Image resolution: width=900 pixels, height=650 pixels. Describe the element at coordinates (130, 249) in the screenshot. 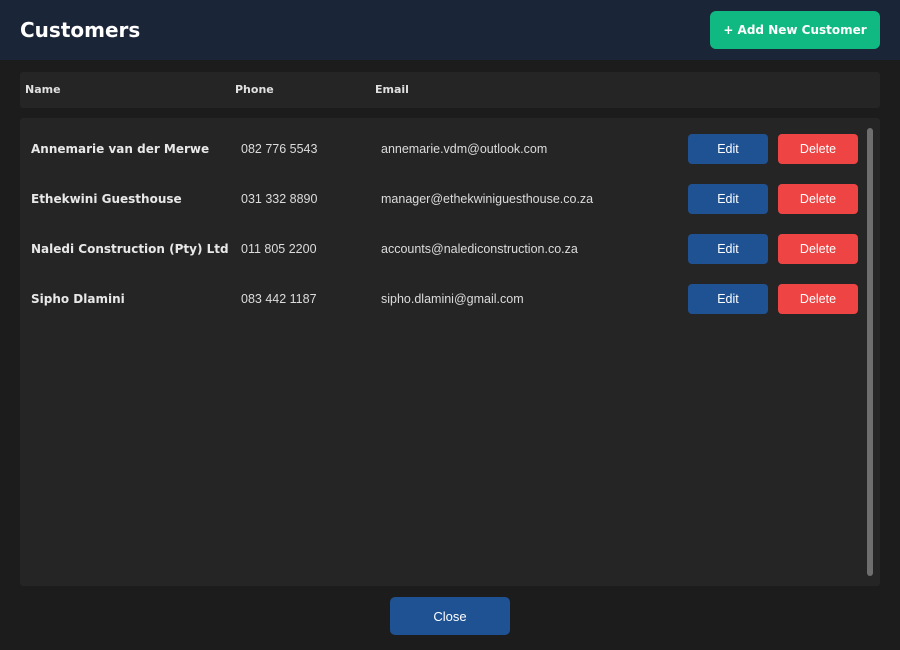

I see `customer-name: Naledi Construction (Pty) Ltd` at that location.